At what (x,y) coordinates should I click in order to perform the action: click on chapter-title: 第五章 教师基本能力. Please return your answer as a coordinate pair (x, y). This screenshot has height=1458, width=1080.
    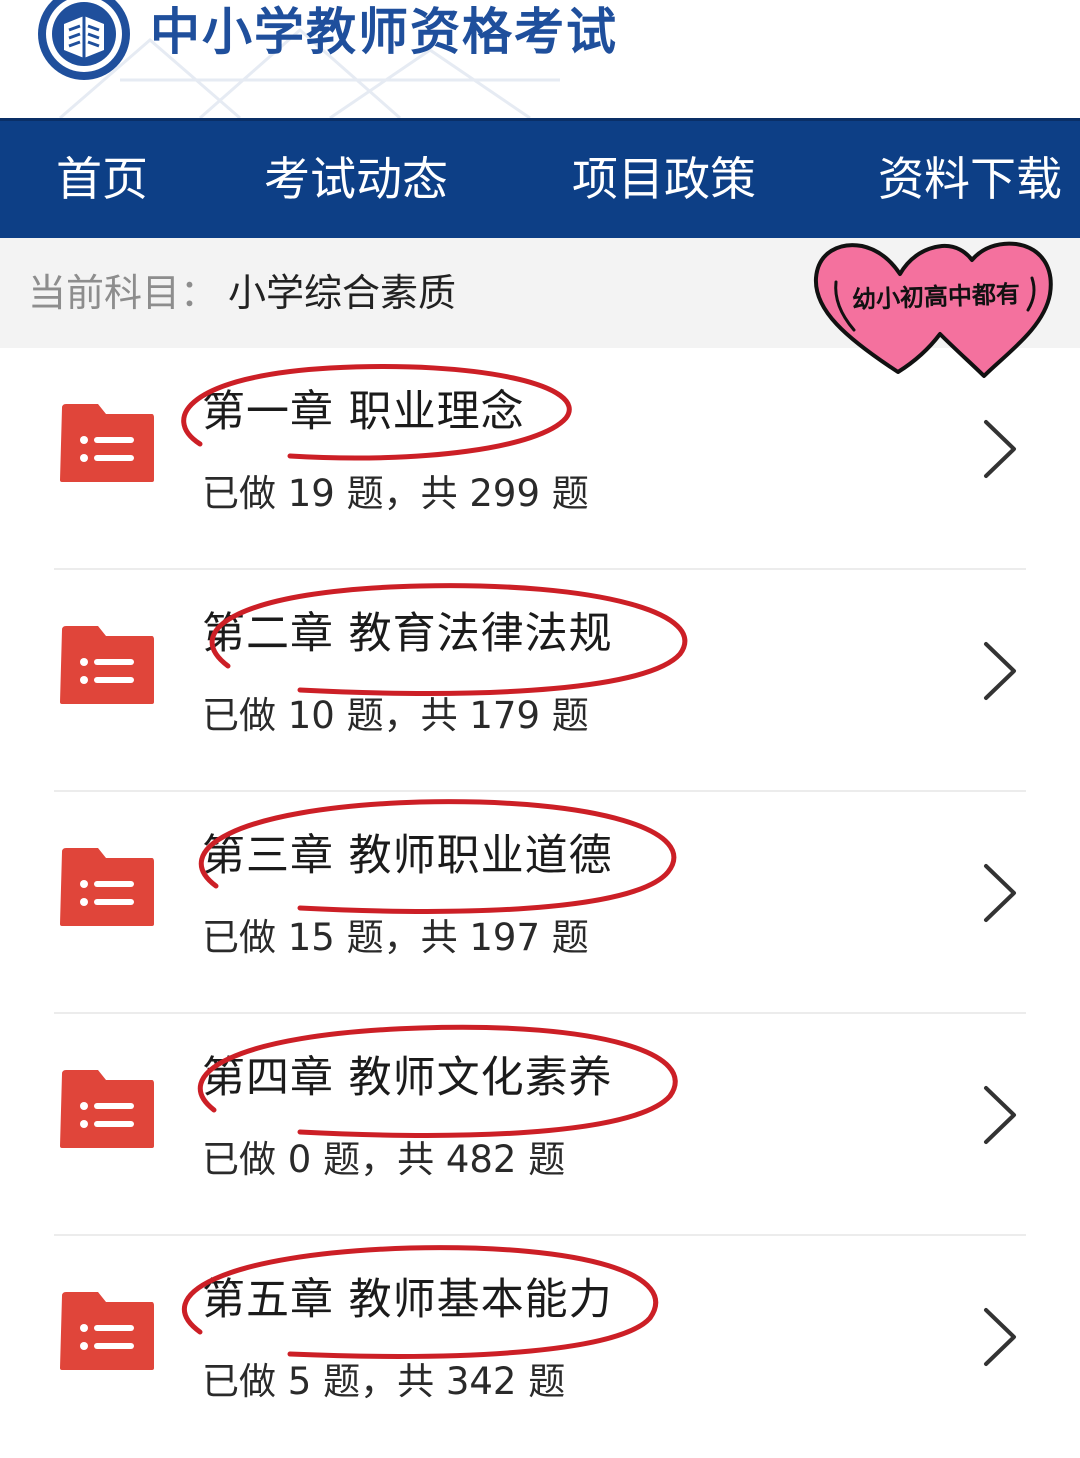
    Looking at the image, I should click on (407, 1300).